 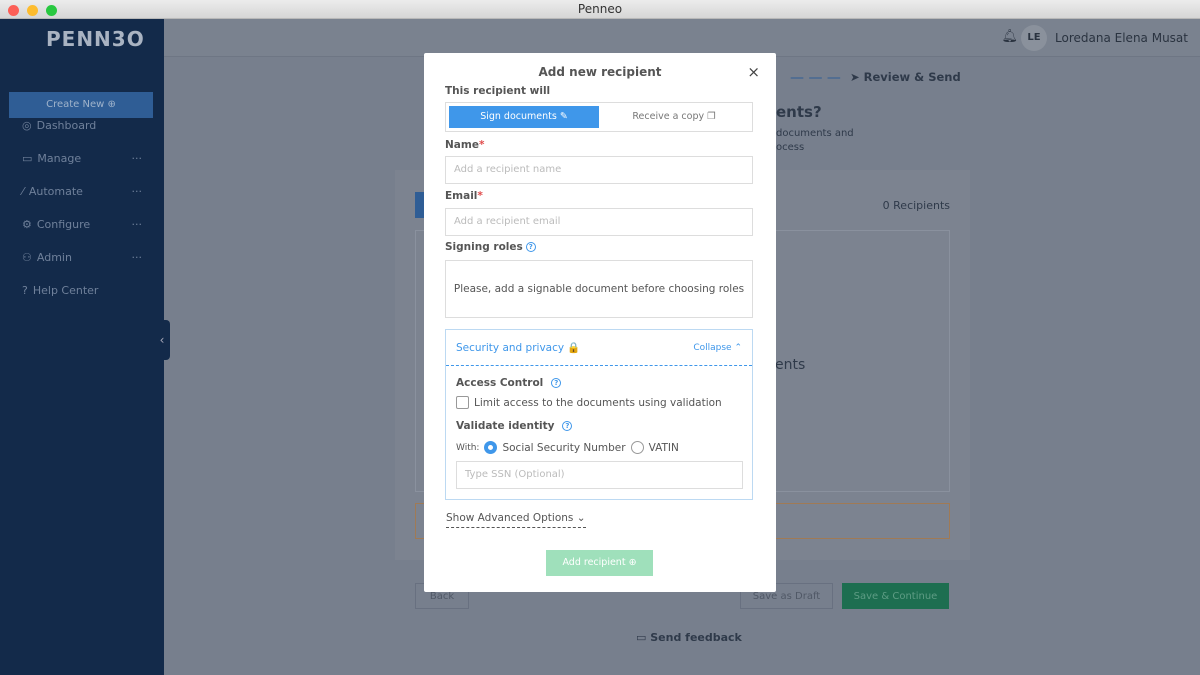 I want to click on sidebar-item-label: Configure, so click(x=63, y=224).